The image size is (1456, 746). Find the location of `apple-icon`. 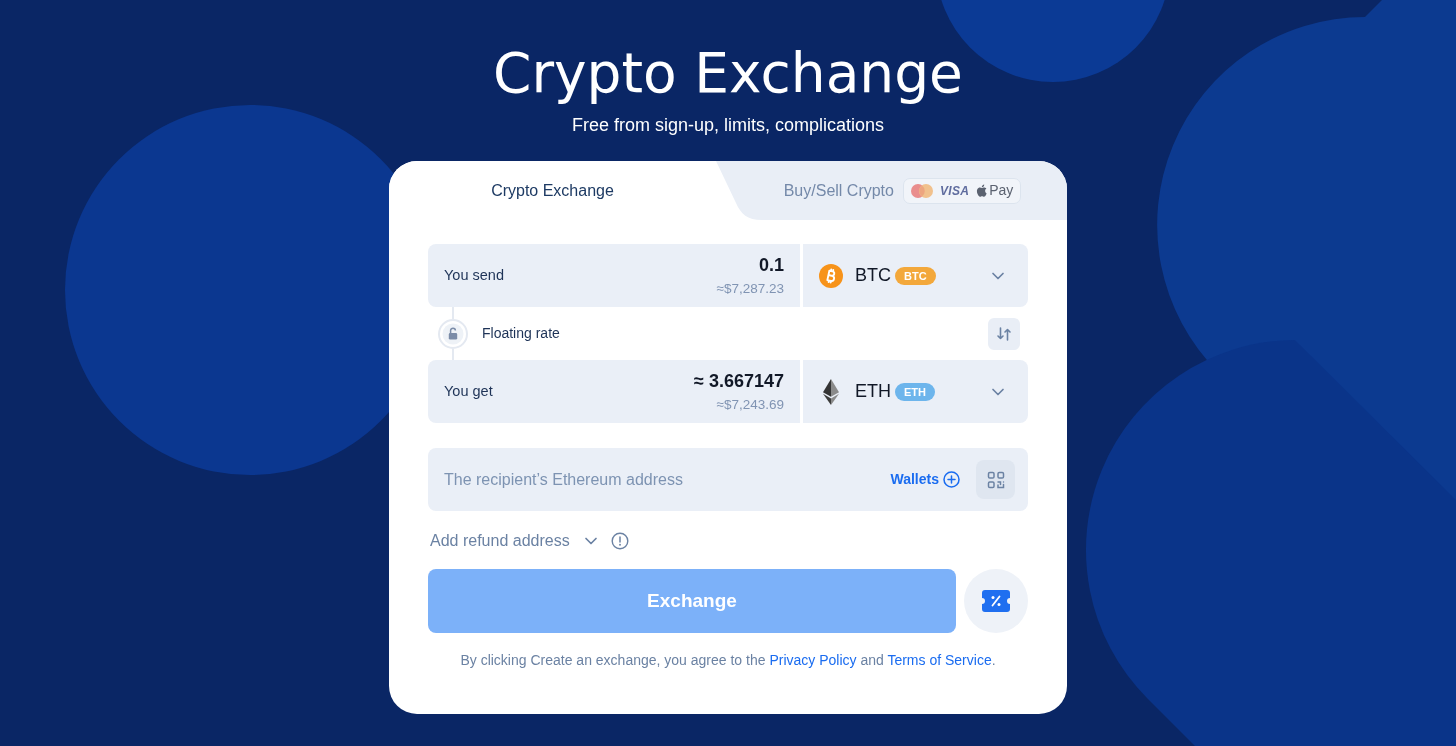

apple-icon is located at coordinates (982, 190).